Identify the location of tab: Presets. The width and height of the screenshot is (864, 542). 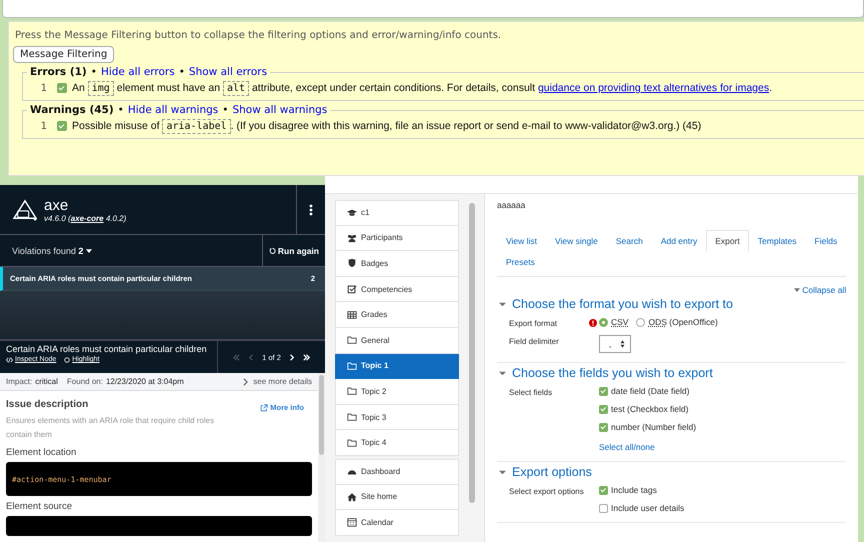
(520, 261).